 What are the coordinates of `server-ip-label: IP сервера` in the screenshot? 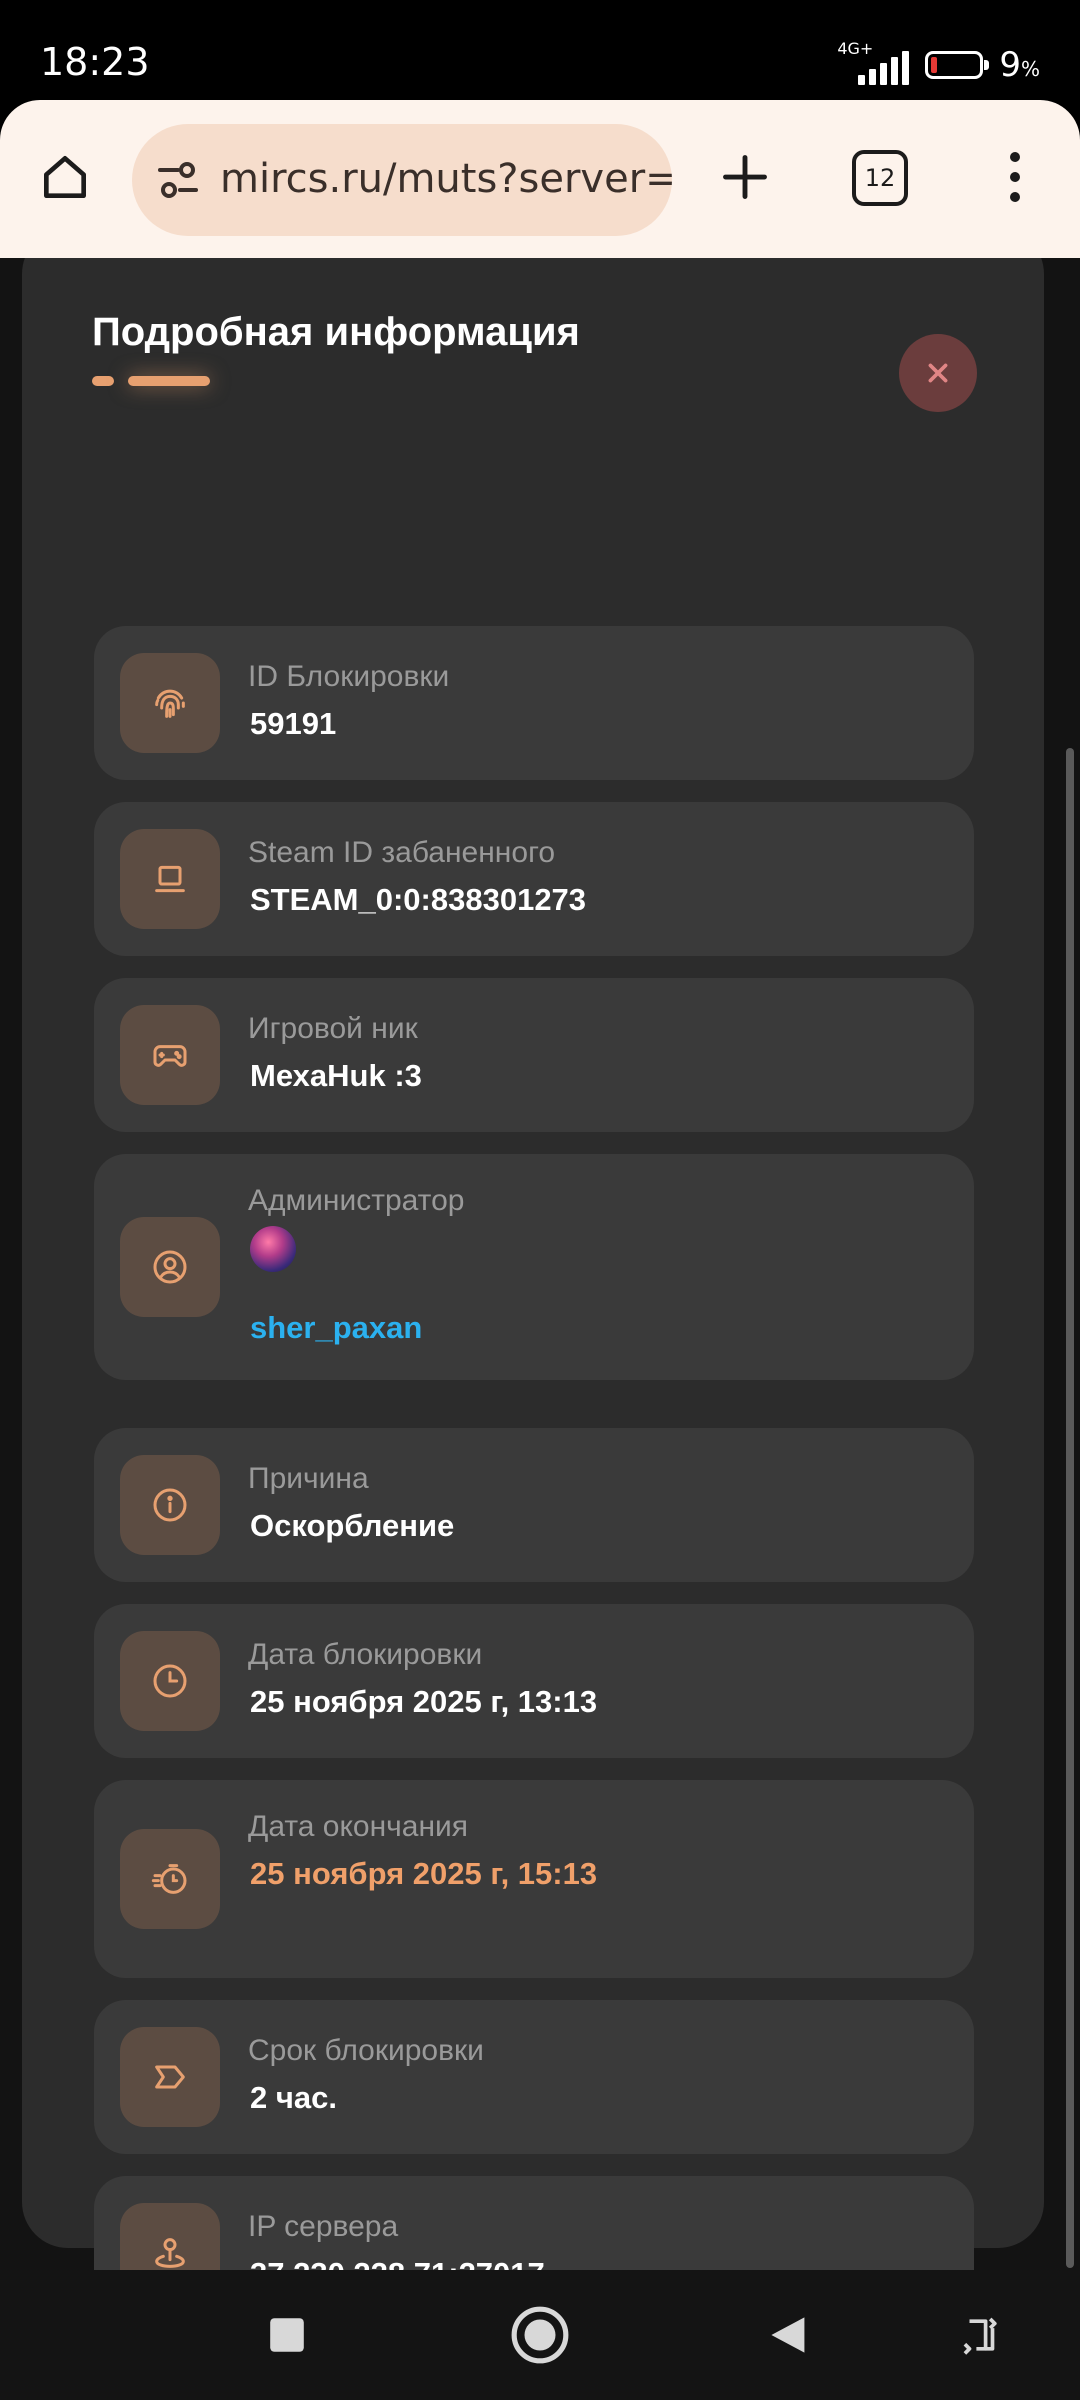 It's located at (323, 2226).